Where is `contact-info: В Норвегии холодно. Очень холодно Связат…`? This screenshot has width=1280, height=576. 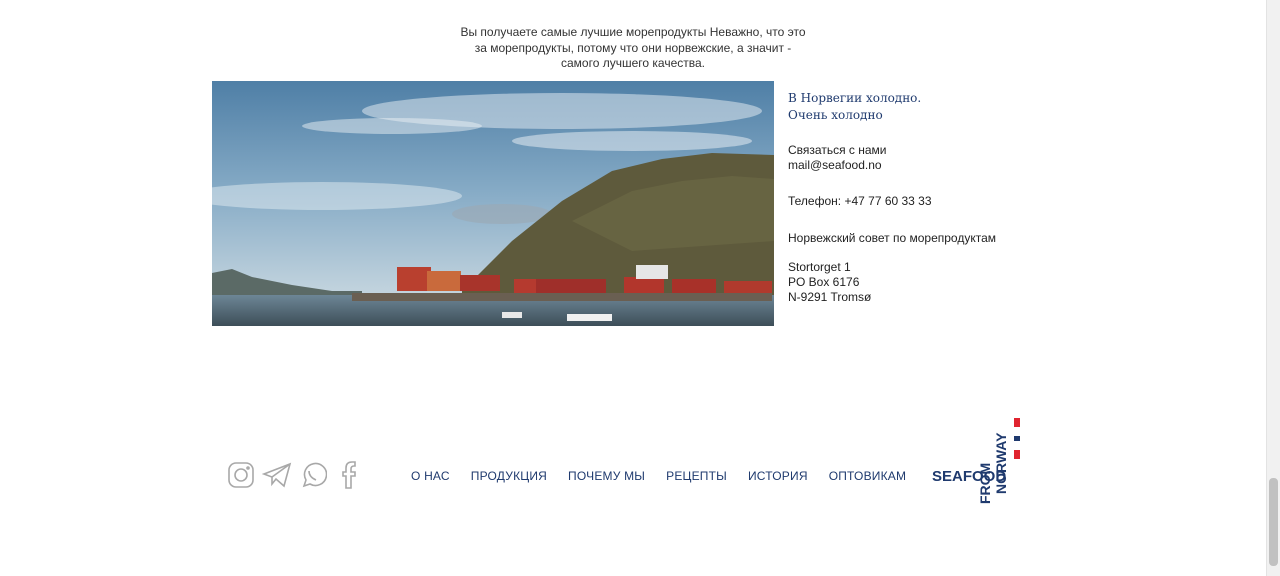
contact-info: В Норвегии холодно. Очень холодно Связат… is located at coordinates (938, 197).